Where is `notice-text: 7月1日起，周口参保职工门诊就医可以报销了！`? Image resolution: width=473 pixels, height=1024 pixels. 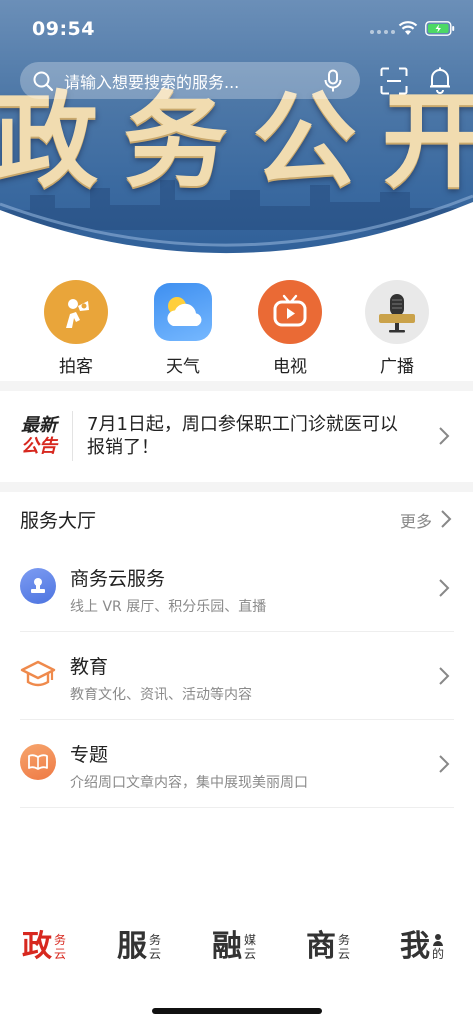
notice-text: 7月1日起，周口参保职工门诊就医可以报销了！ is located at coordinates (246, 436).